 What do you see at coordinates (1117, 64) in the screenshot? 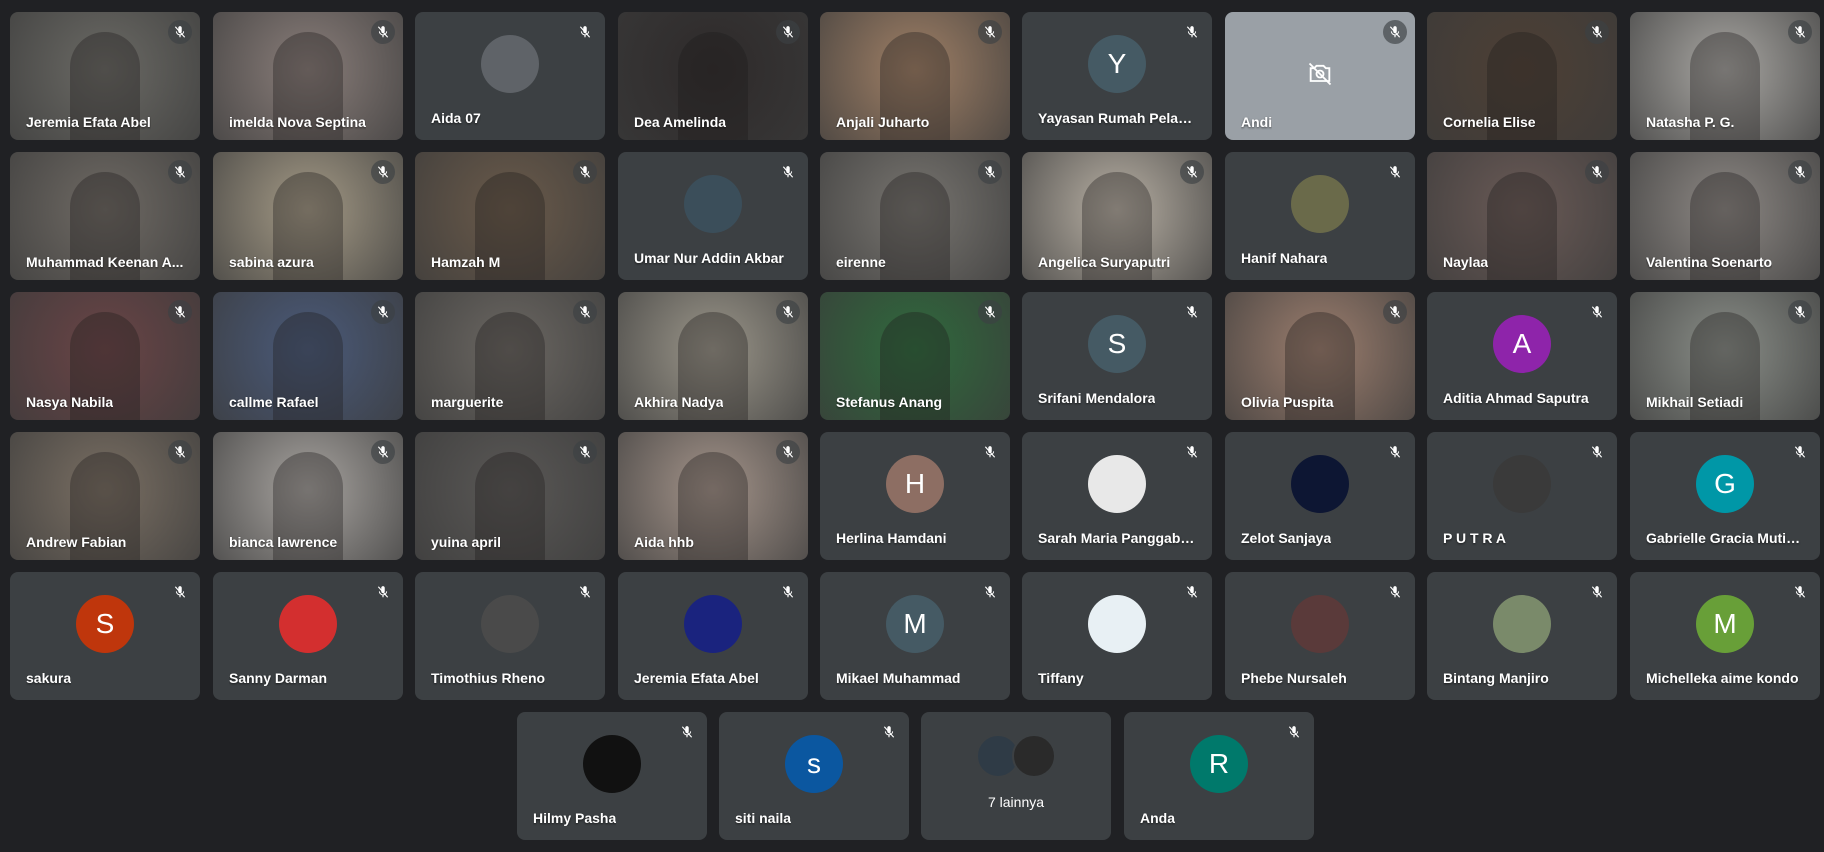
I see `avatar: Y` at bounding box center [1117, 64].